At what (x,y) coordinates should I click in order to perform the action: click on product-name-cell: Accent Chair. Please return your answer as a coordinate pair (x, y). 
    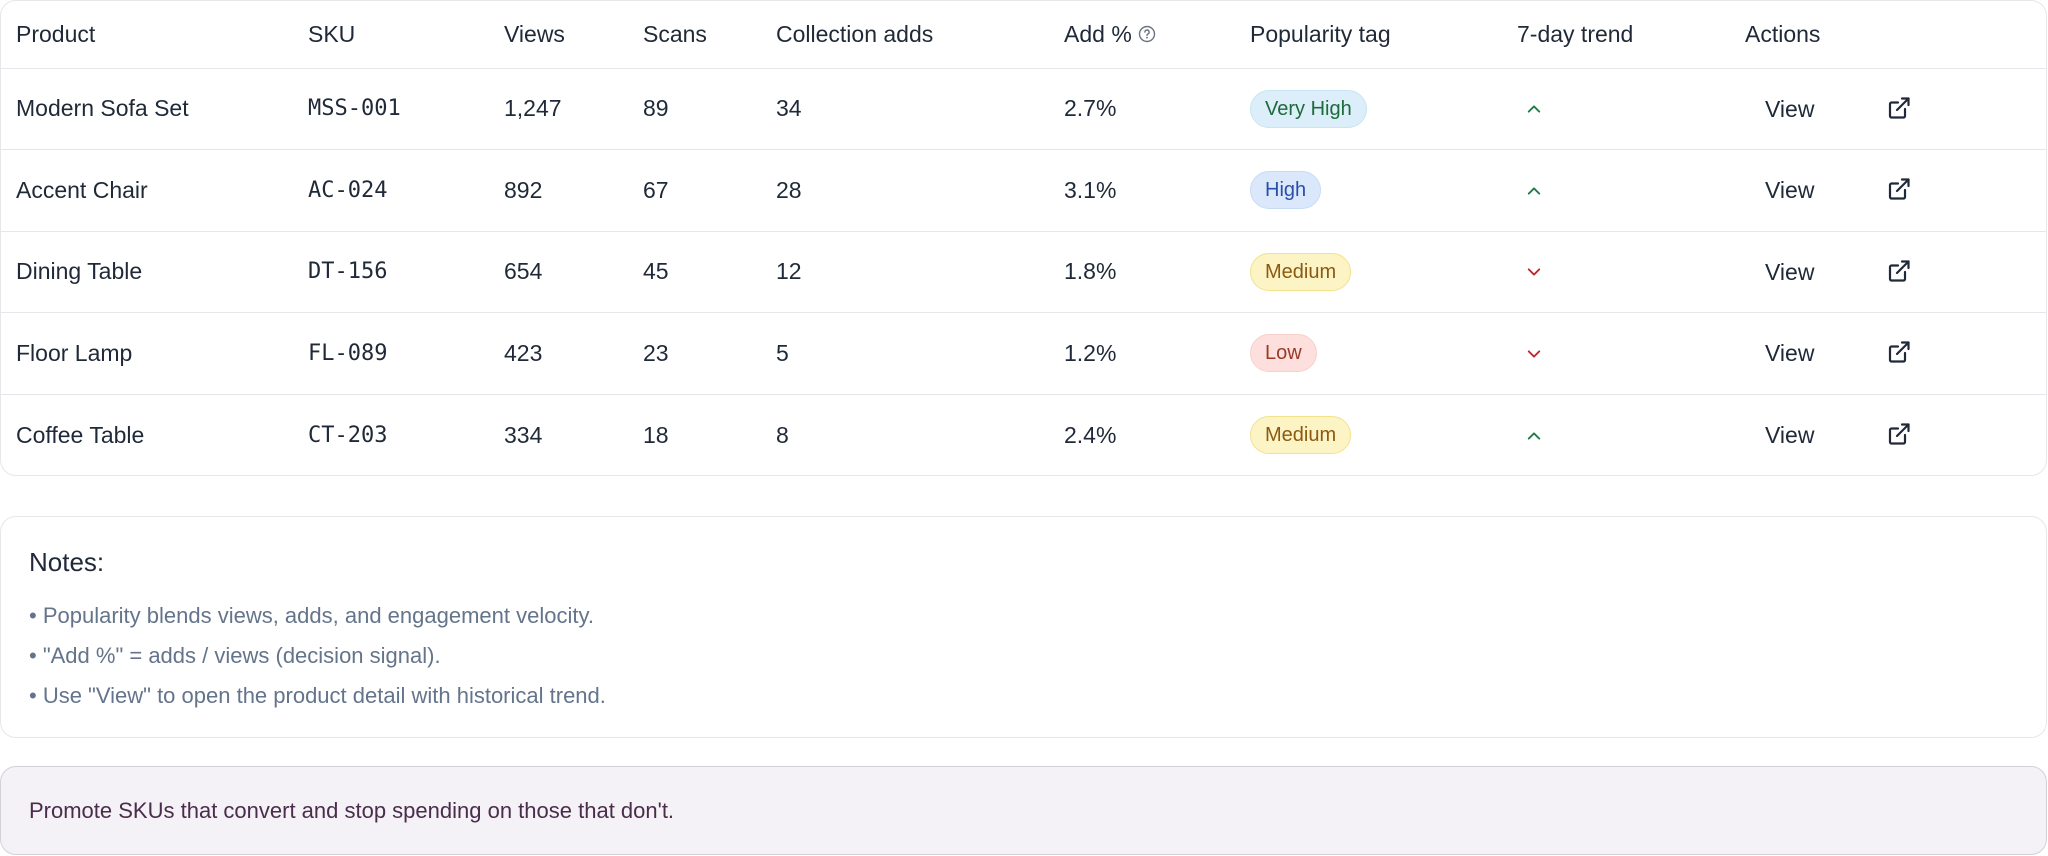
    Looking at the image, I should click on (82, 189).